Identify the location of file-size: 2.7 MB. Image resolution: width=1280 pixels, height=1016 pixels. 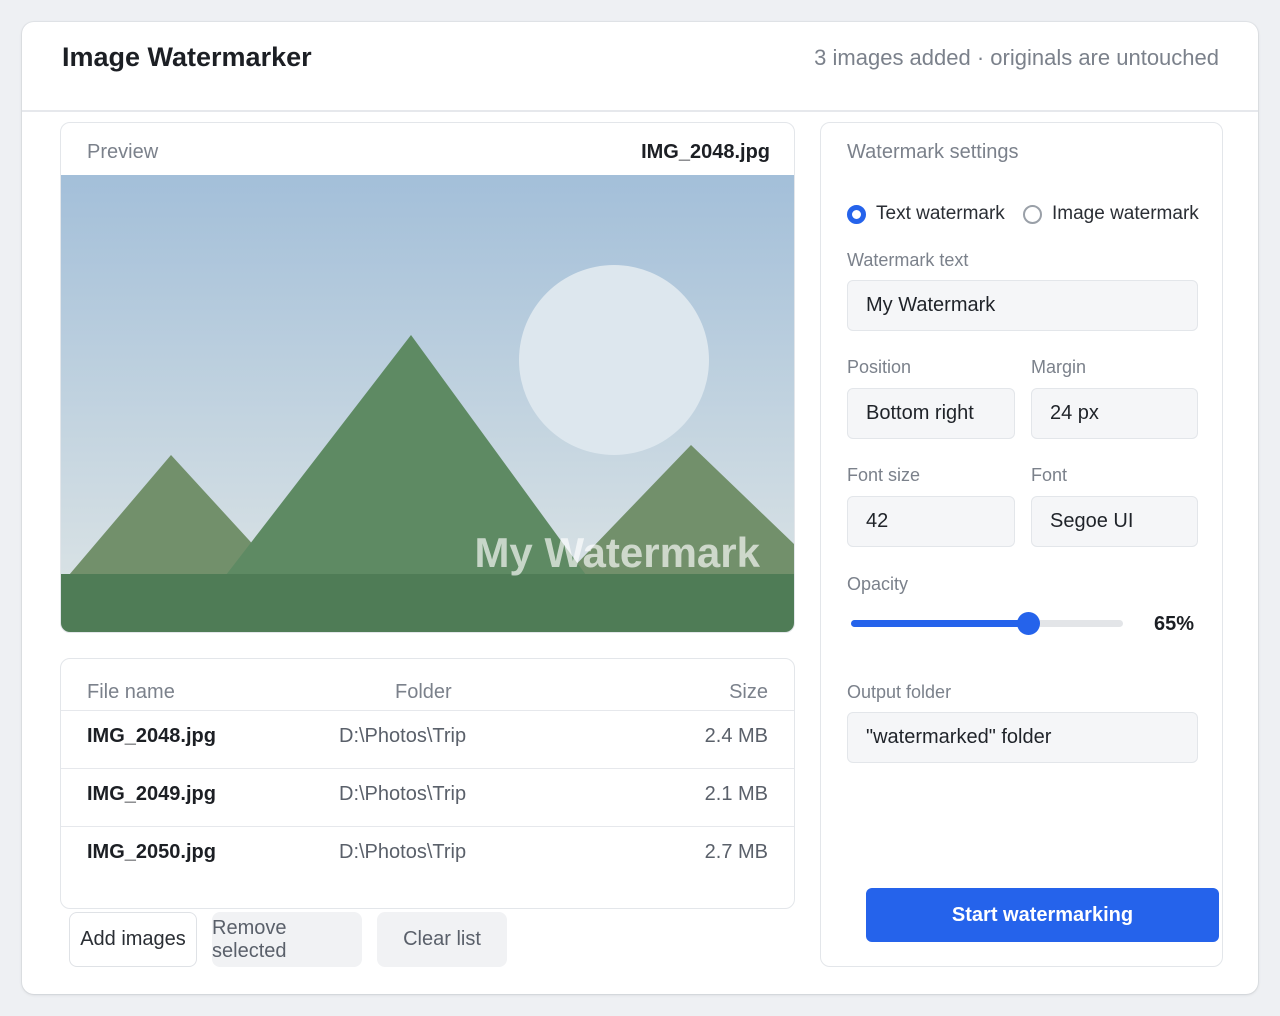
(736, 852).